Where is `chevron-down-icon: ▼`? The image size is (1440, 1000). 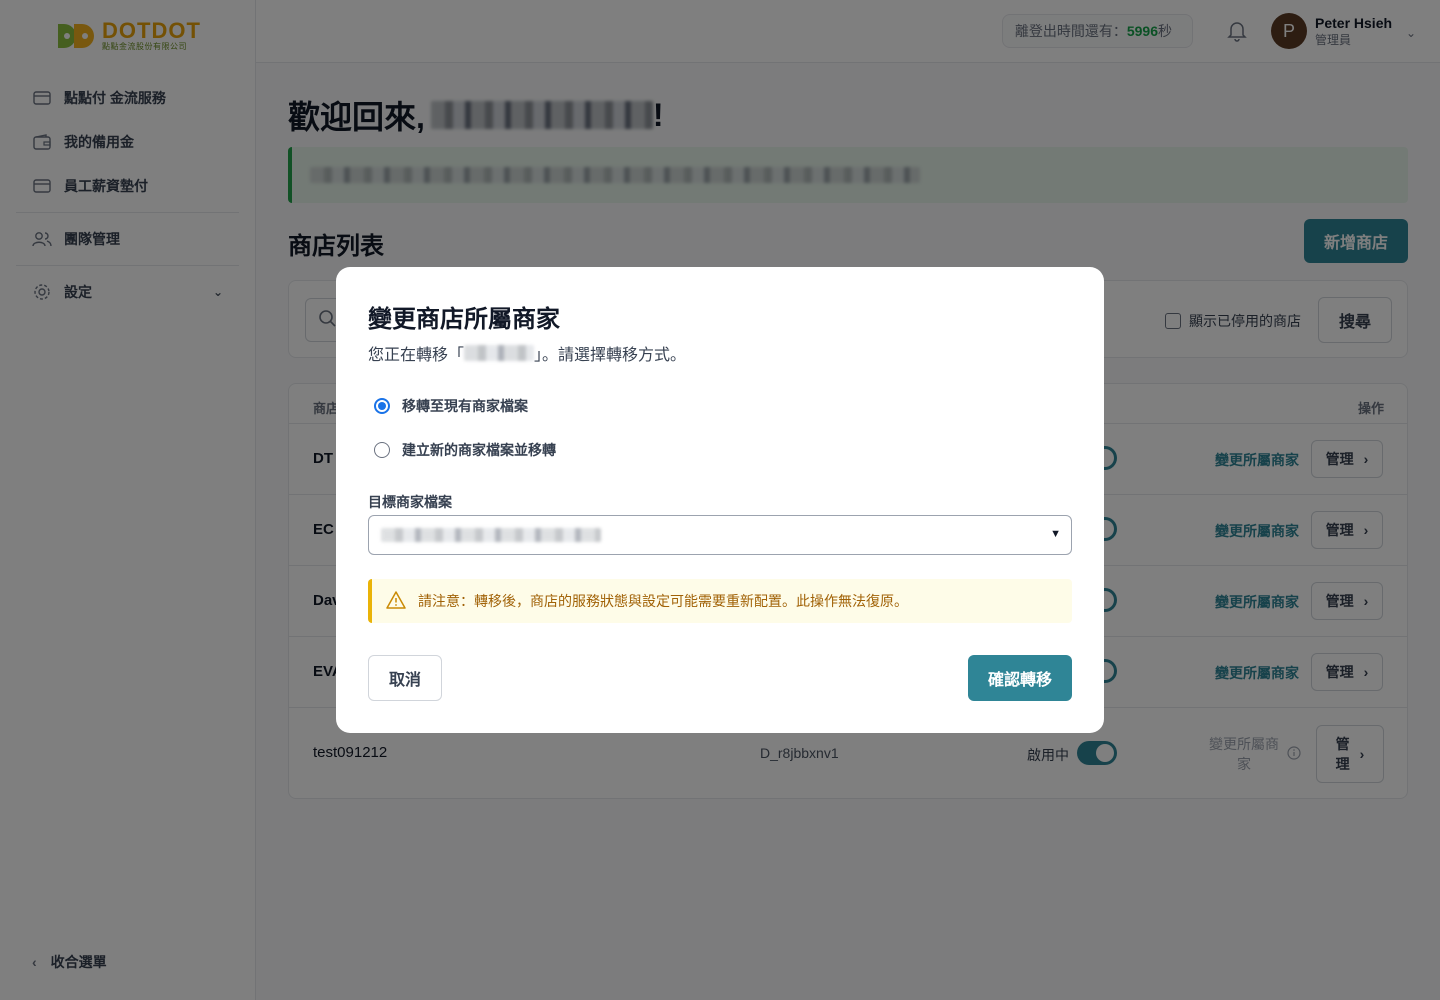
chevron-down-icon: ▼ is located at coordinates (1055, 534).